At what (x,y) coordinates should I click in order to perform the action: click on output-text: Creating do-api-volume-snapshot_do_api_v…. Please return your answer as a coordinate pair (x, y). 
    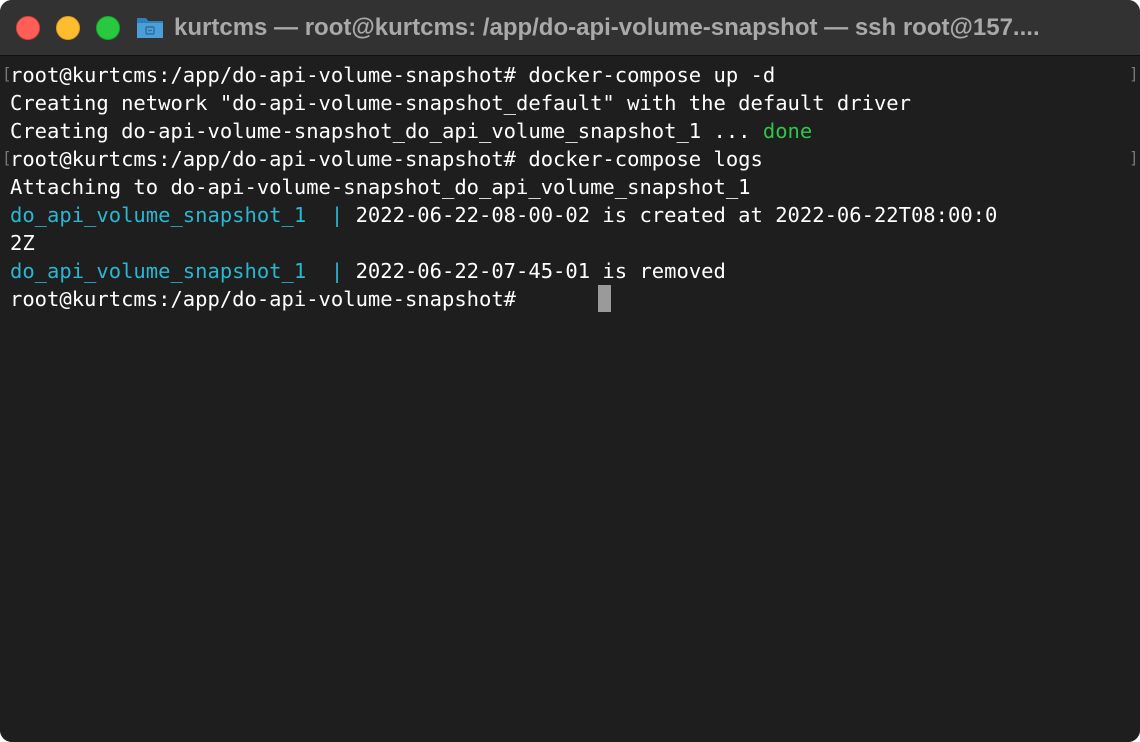
    Looking at the image, I should click on (386, 131).